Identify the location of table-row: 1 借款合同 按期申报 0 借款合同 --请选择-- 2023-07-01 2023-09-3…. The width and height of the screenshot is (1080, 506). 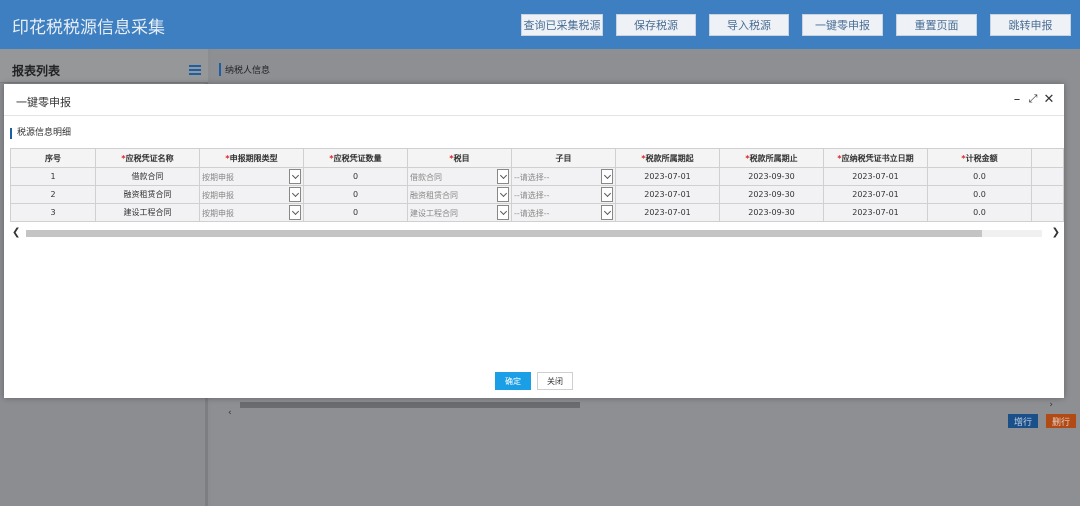
(537, 176).